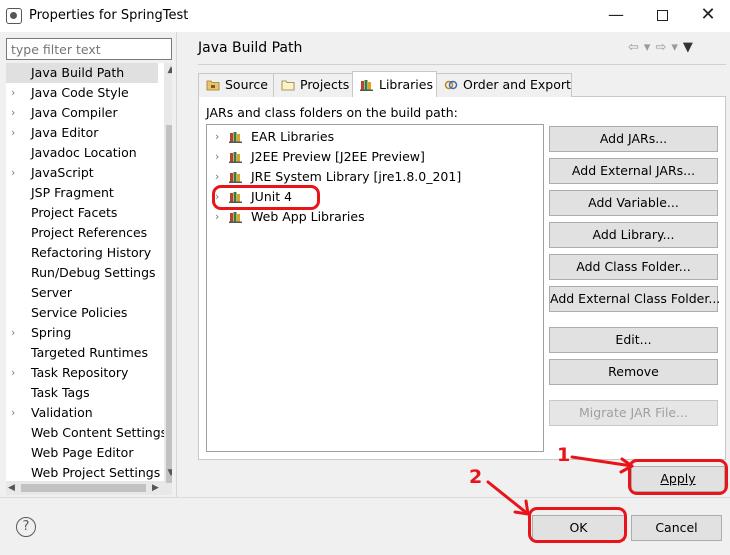  Describe the element at coordinates (707, 16) in the screenshot. I see `close-button: ✕` at that location.